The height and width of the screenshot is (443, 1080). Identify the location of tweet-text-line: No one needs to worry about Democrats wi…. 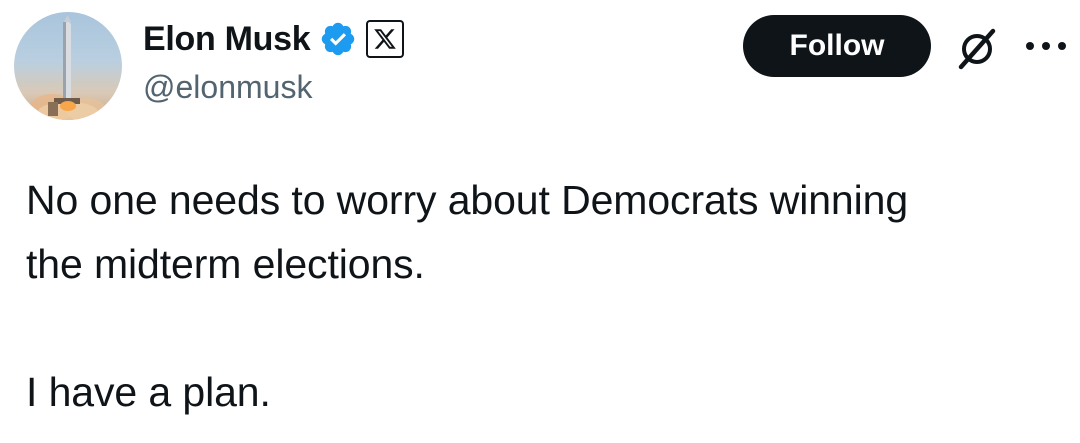
(467, 200).